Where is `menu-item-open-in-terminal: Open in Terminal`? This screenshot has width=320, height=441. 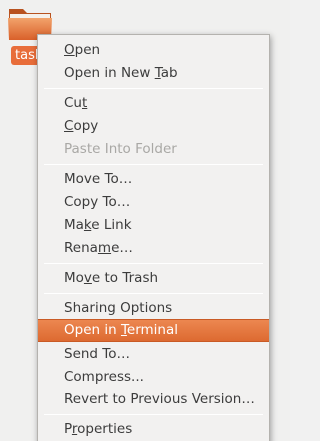
menu-item-open-in-terminal: Open in Terminal is located at coordinates (153, 330).